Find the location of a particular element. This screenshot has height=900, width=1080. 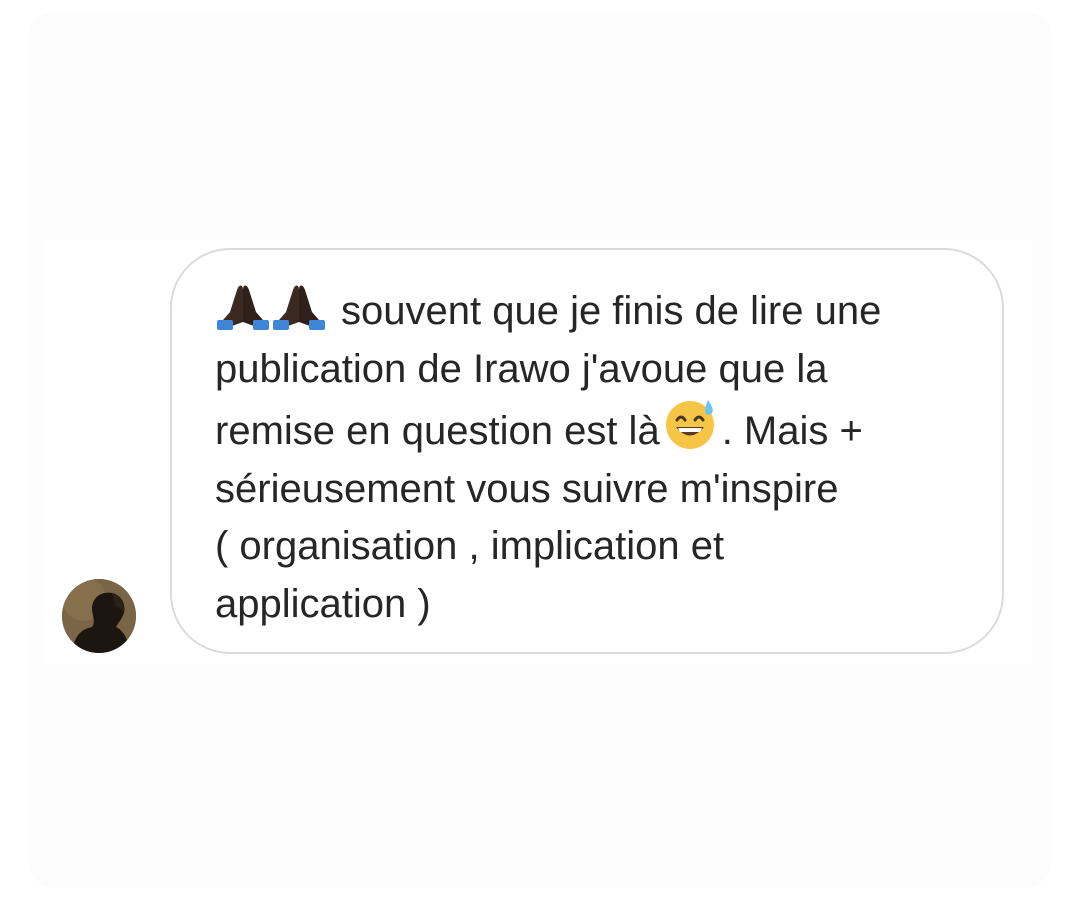

grinning-sweat-face-icon is located at coordinates (690, 424).